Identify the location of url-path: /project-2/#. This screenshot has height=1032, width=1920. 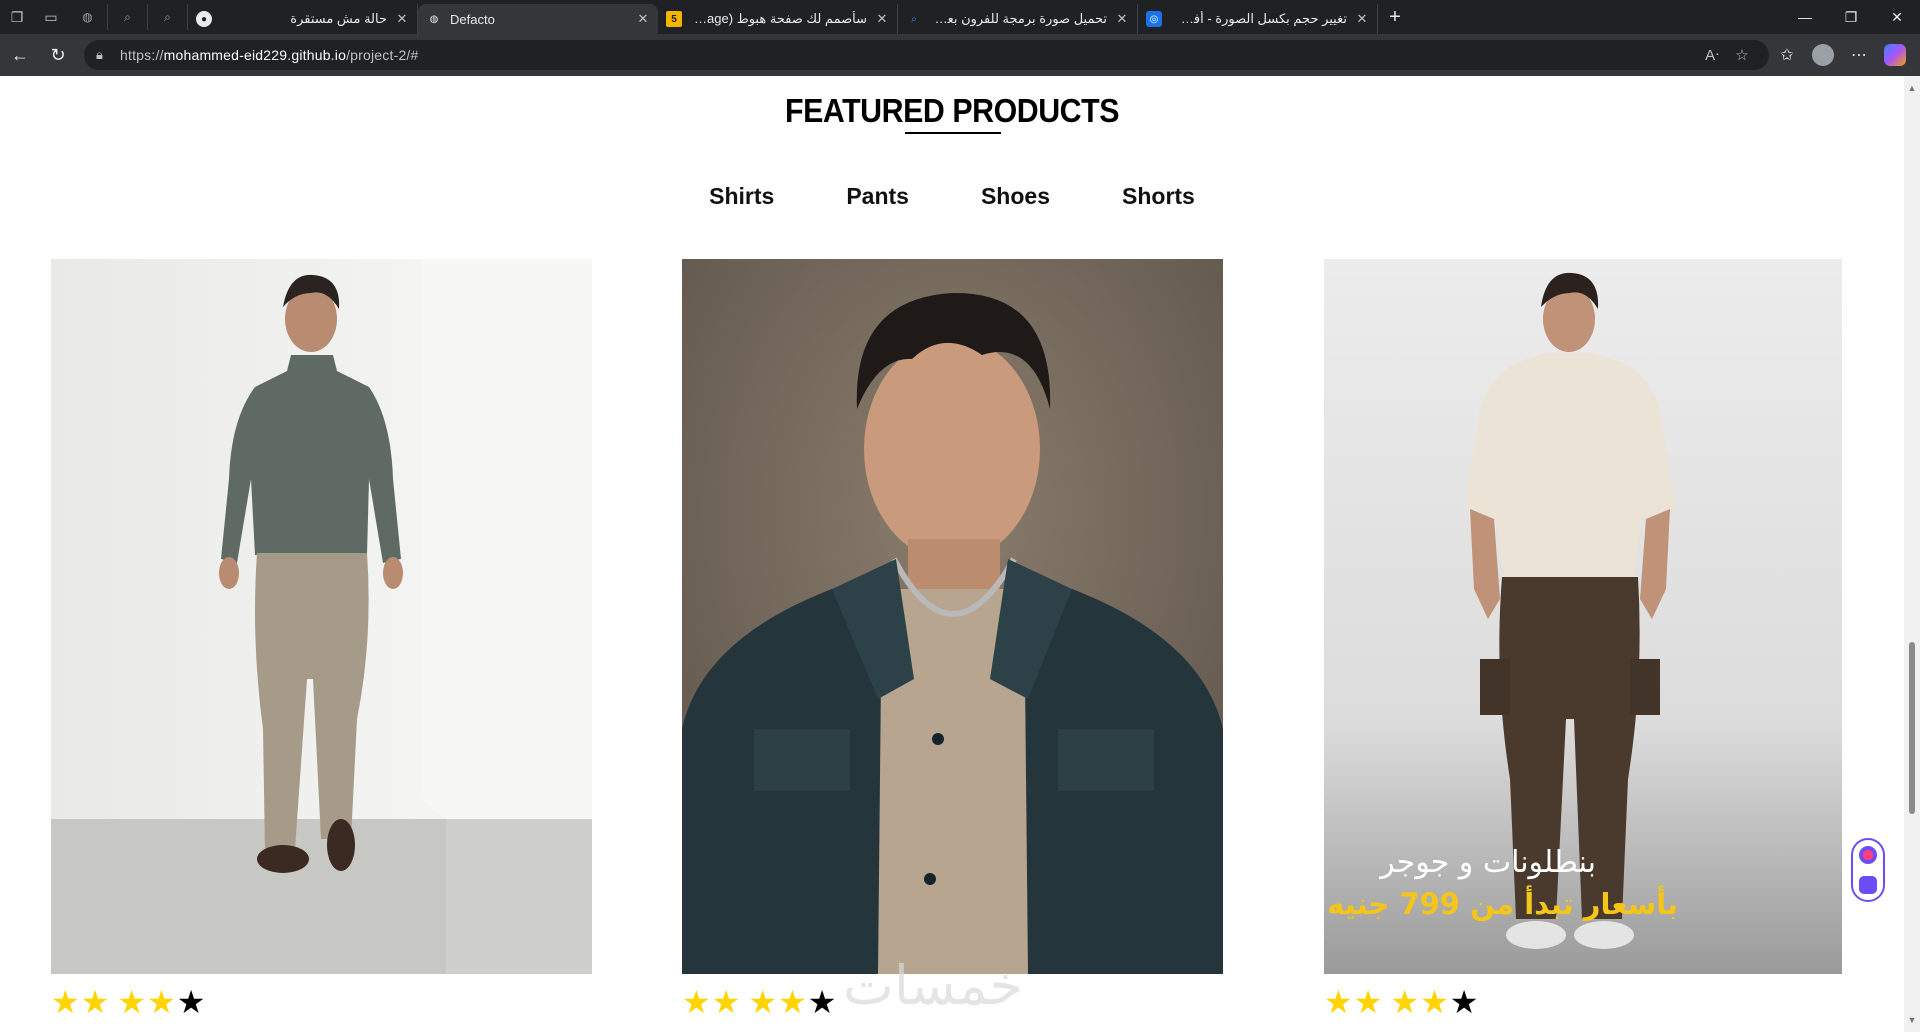
(382, 55).